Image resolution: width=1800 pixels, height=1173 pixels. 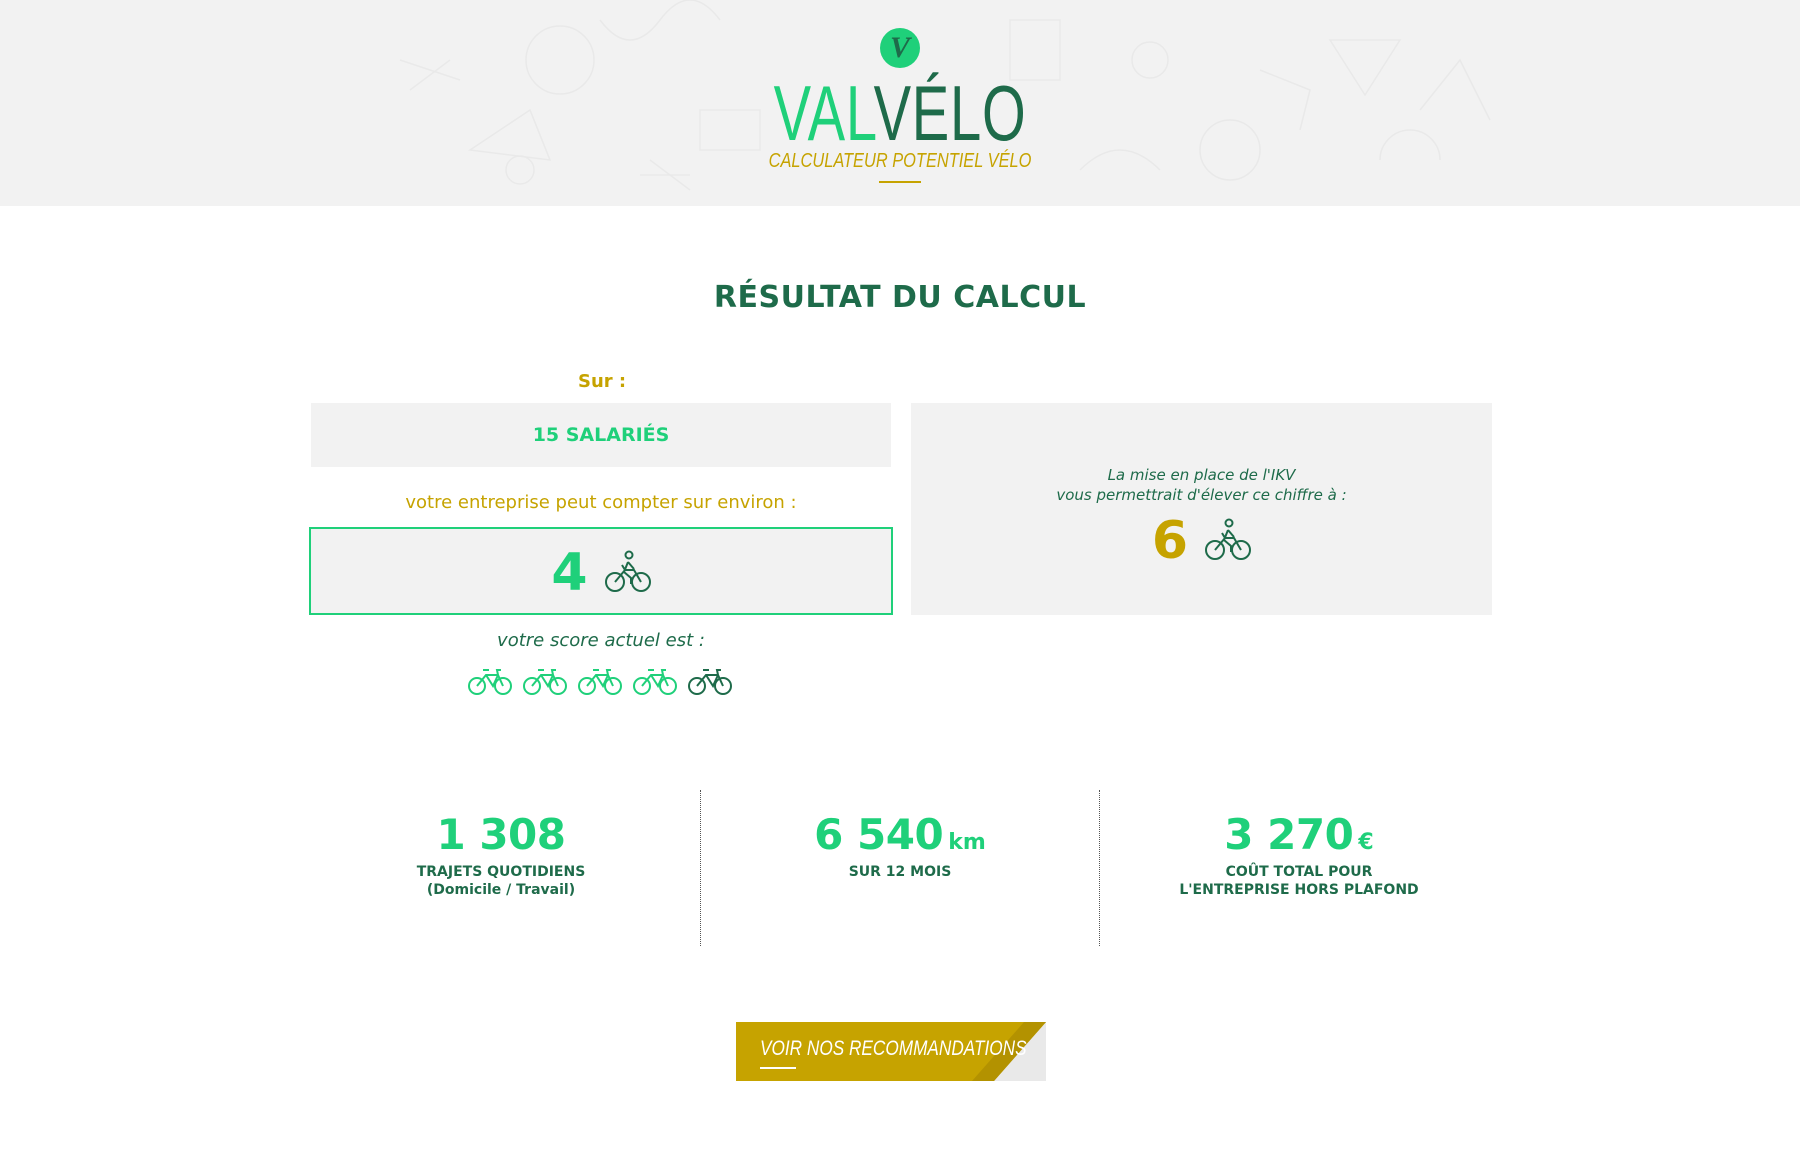 I want to click on employees-box: 15 SALARIÉS, so click(x=601, y=435).